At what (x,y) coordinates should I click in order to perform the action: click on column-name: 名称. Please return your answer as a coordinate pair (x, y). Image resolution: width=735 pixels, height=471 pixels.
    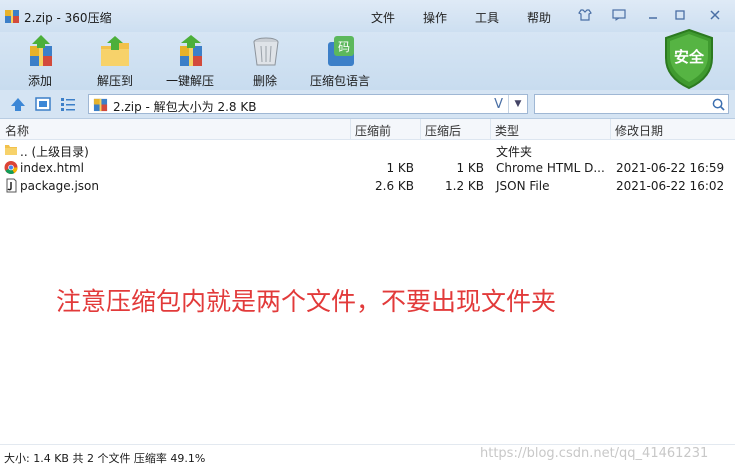
    Looking at the image, I should click on (17, 130).